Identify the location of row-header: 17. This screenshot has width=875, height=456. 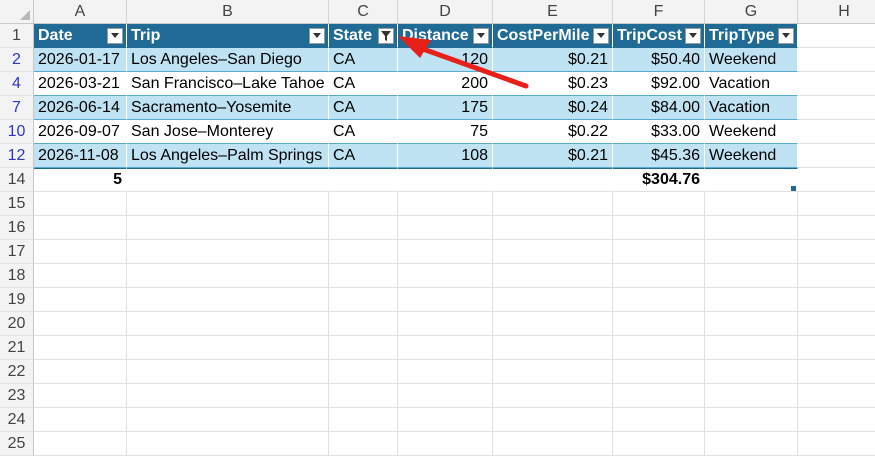
(17, 252).